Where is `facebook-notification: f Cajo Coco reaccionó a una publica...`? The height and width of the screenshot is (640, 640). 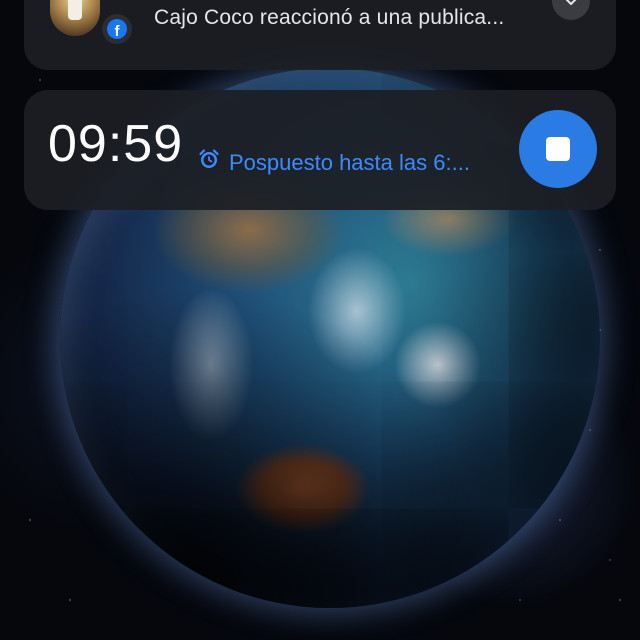
facebook-notification: f Cajo Coco reaccionó a una publica... is located at coordinates (320, 35).